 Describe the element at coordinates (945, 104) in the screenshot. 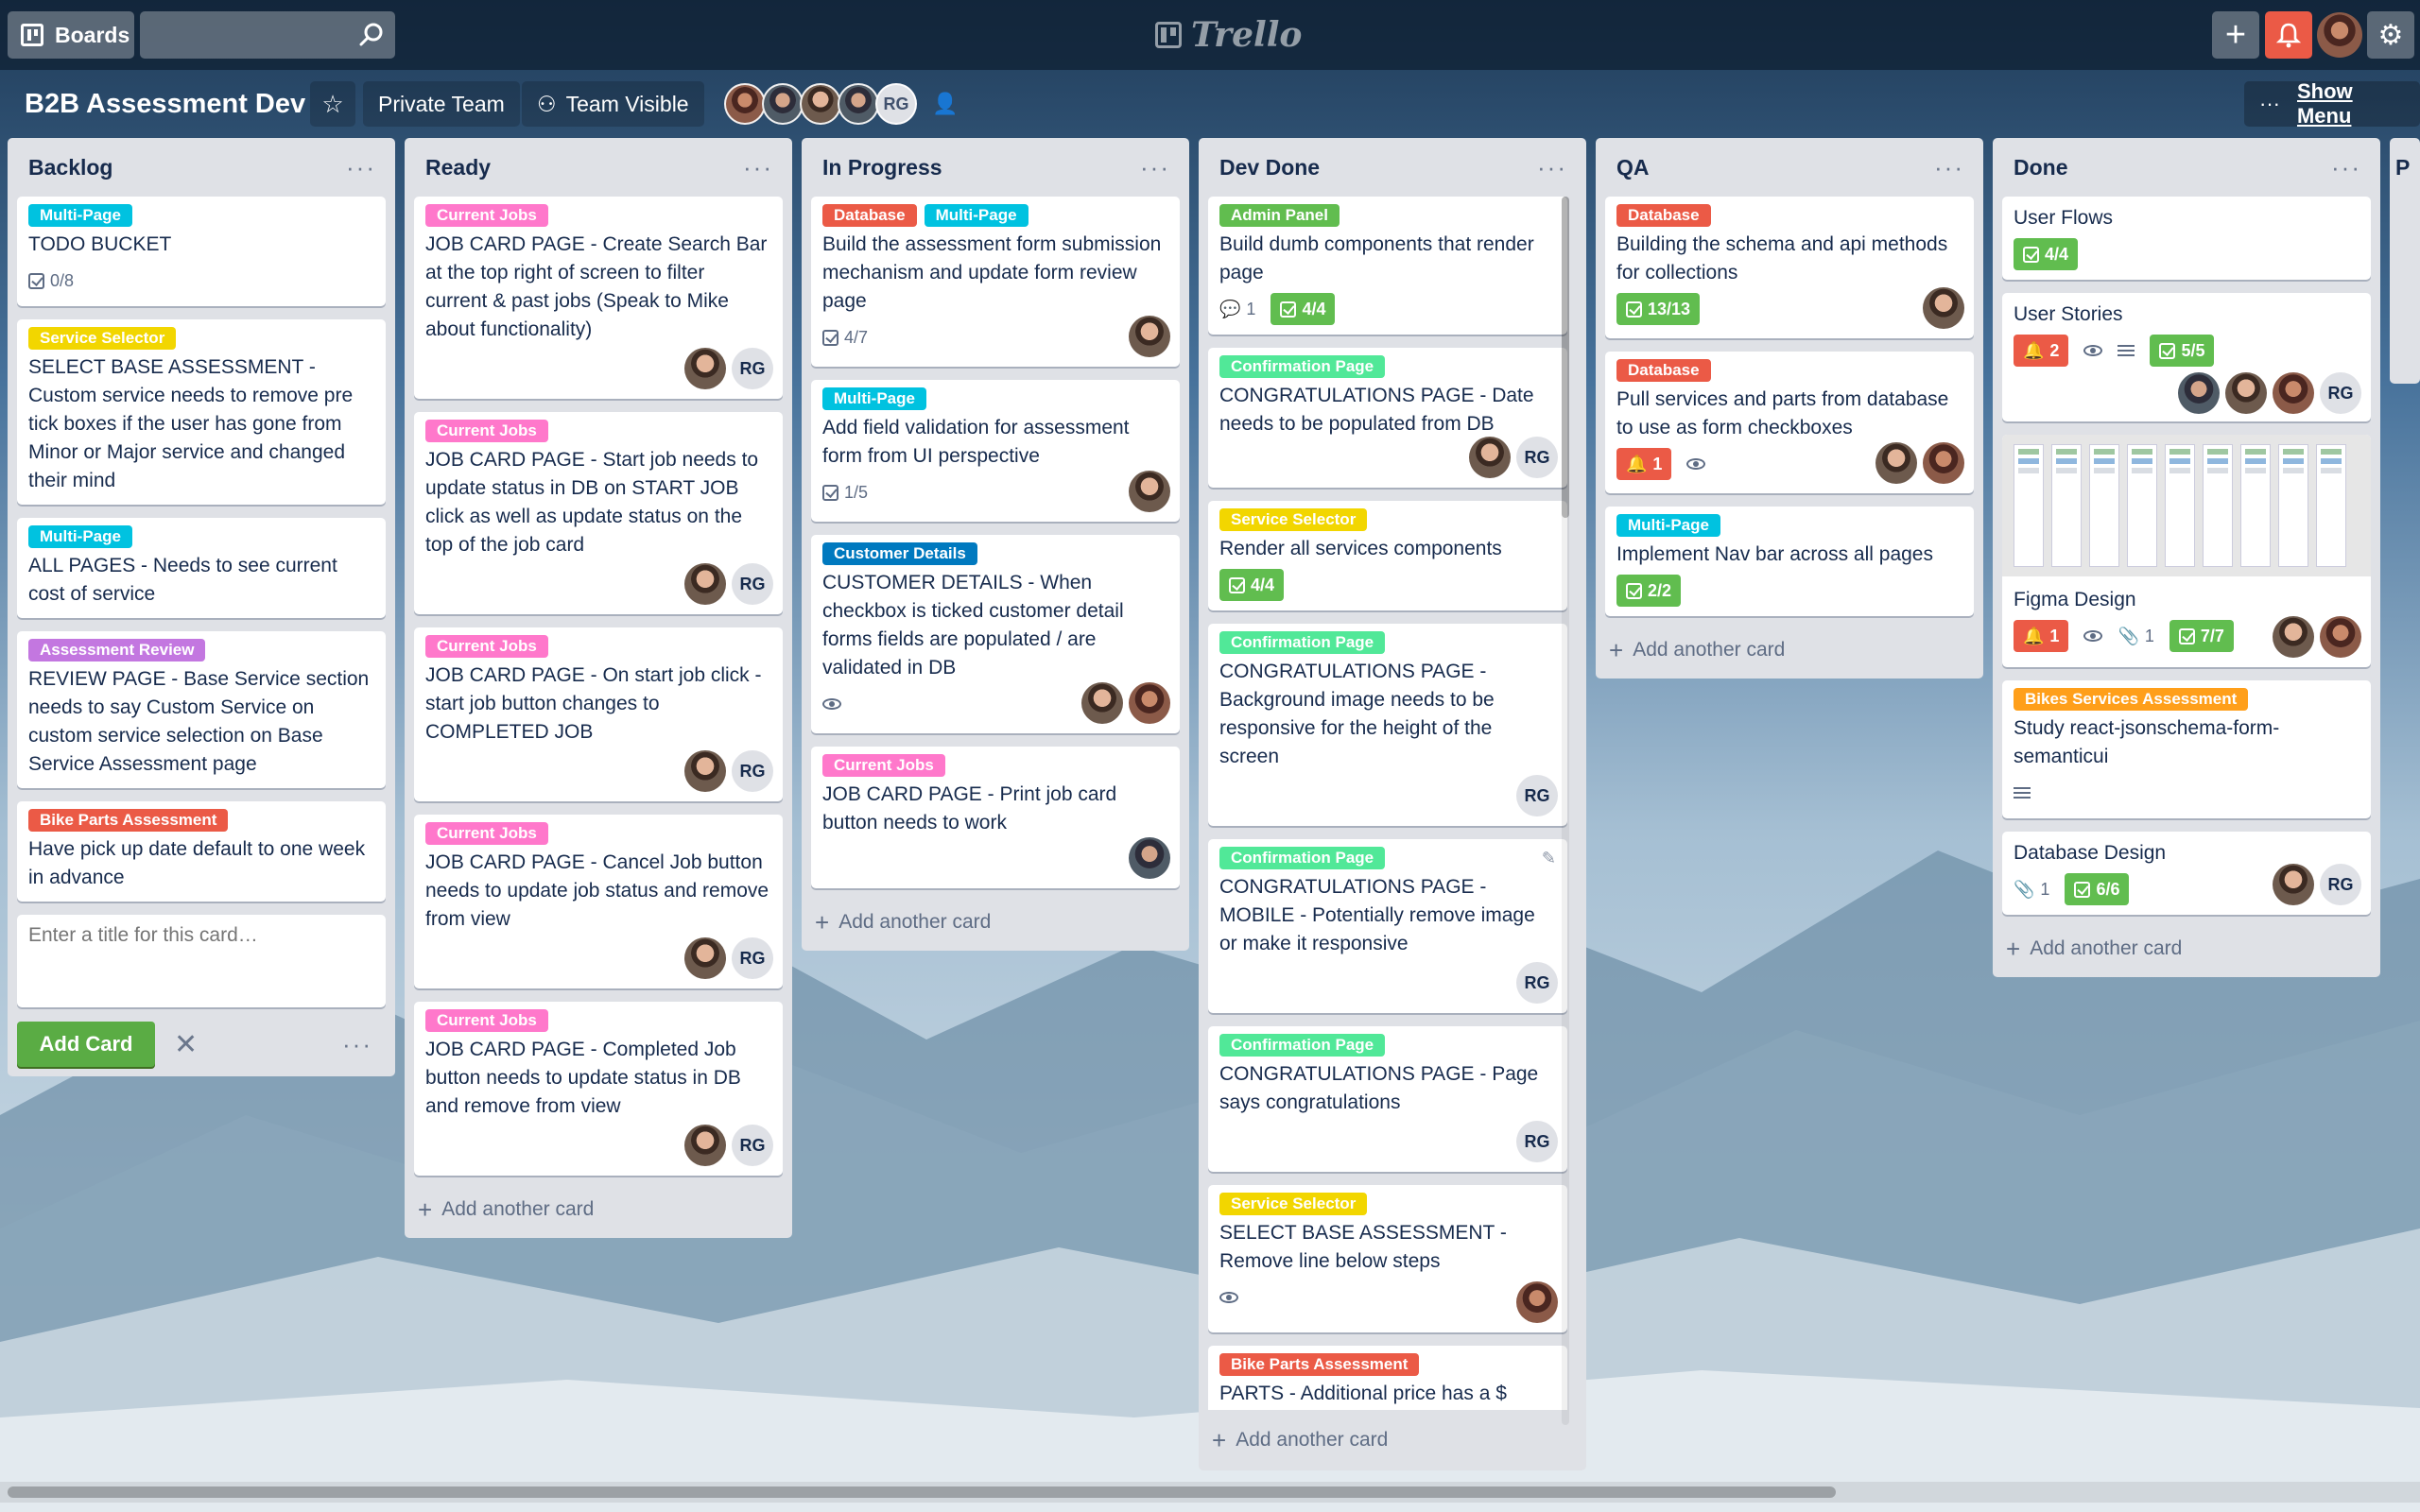

I see `invite-member-button: 👤` at that location.